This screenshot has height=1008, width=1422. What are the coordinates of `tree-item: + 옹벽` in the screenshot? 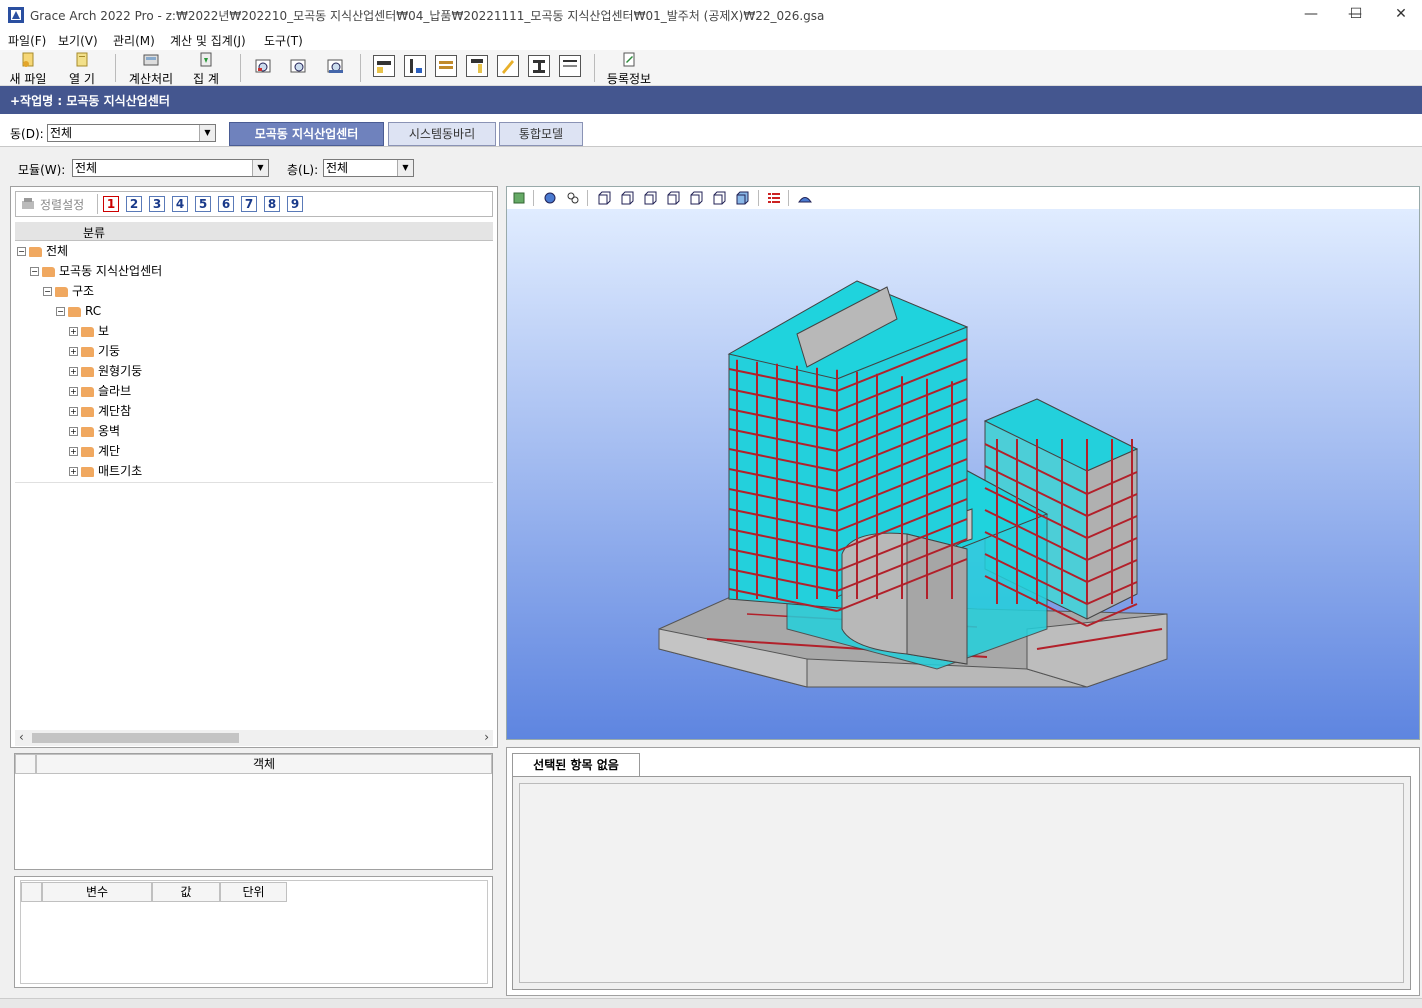 It's located at (94, 431).